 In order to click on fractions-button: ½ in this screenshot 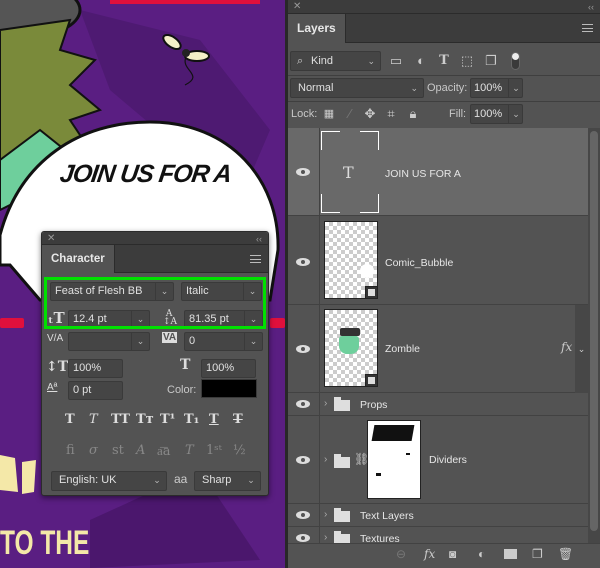, I will do `click(239, 450)`.